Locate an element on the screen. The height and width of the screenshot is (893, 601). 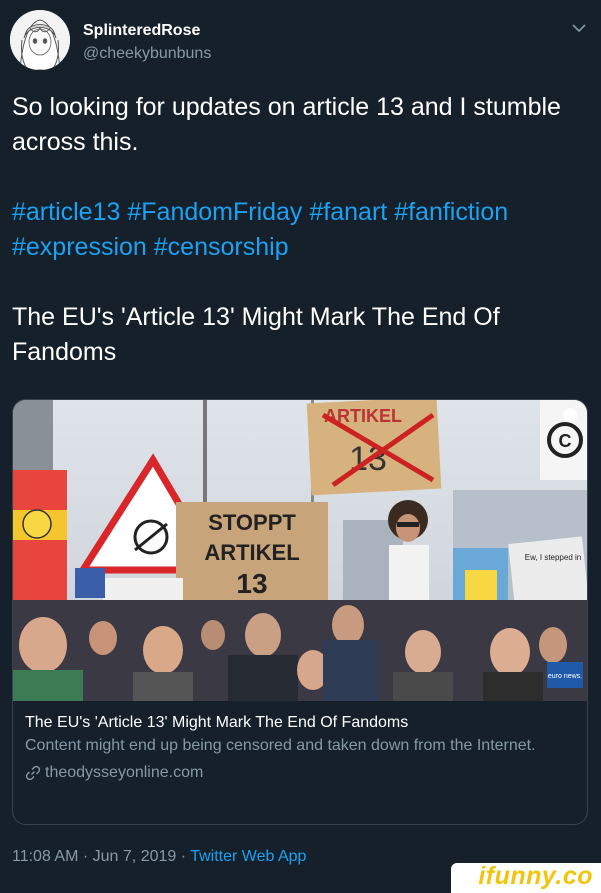
euronews-logo: euro news. is located at coordinates (565, 676).